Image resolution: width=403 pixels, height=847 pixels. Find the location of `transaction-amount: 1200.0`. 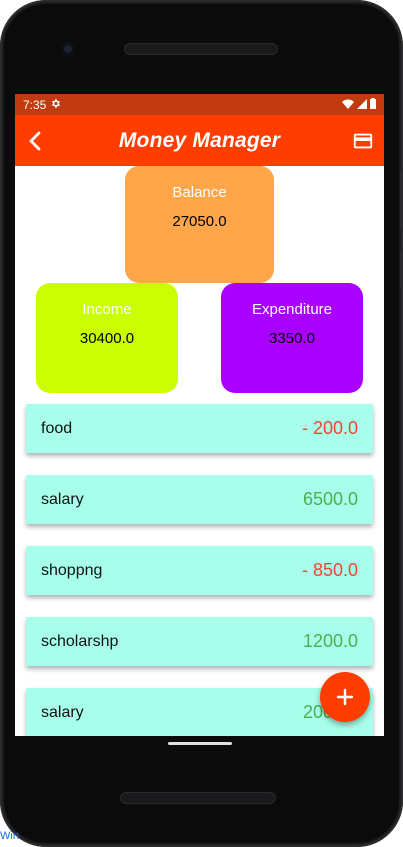

transaction-amount: 1200.0 is located at coordinates (330, 641).